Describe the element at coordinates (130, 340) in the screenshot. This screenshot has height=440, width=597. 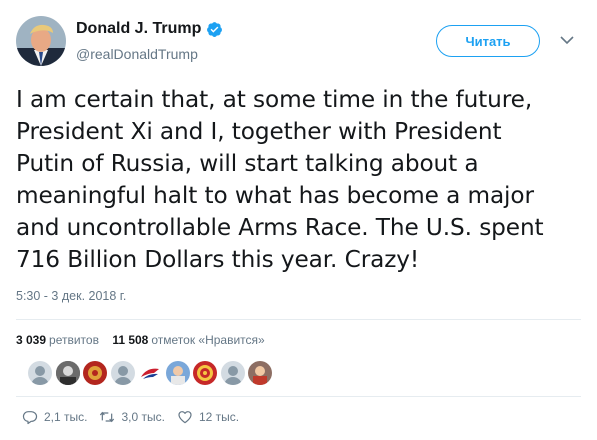
I see `likes-count: 11 508` at that location.